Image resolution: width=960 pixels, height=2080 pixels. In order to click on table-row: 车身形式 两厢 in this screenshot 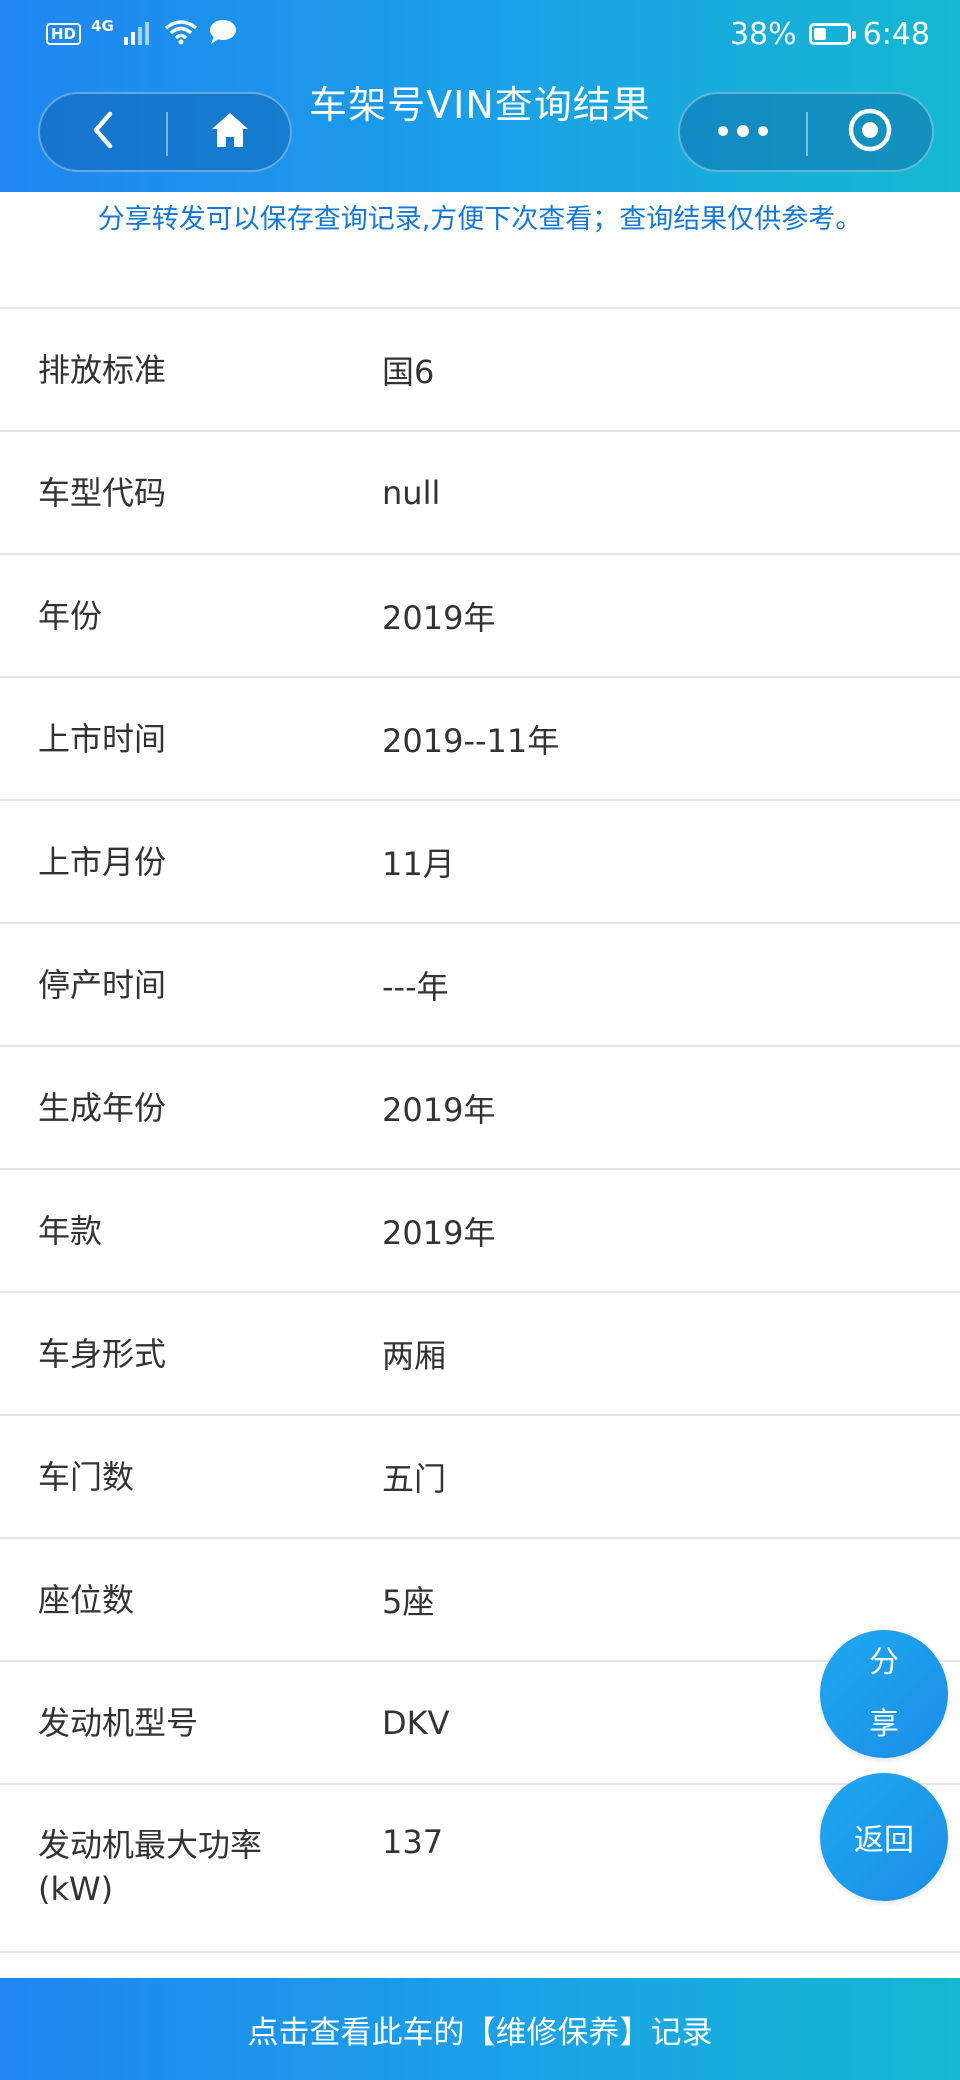, I will do `click(480, 1354)`.